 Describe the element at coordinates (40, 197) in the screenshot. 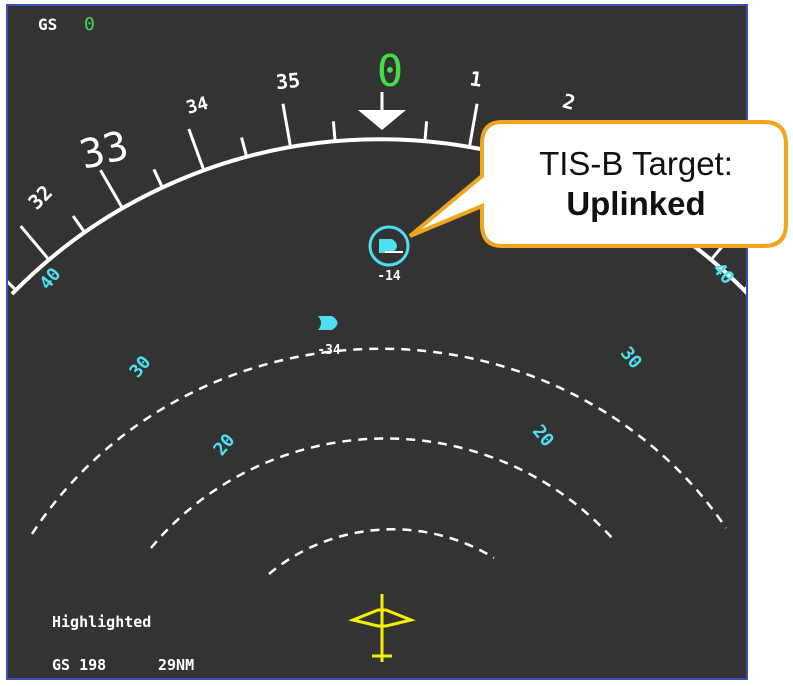

I see `heading-label-32: 32` at that location.